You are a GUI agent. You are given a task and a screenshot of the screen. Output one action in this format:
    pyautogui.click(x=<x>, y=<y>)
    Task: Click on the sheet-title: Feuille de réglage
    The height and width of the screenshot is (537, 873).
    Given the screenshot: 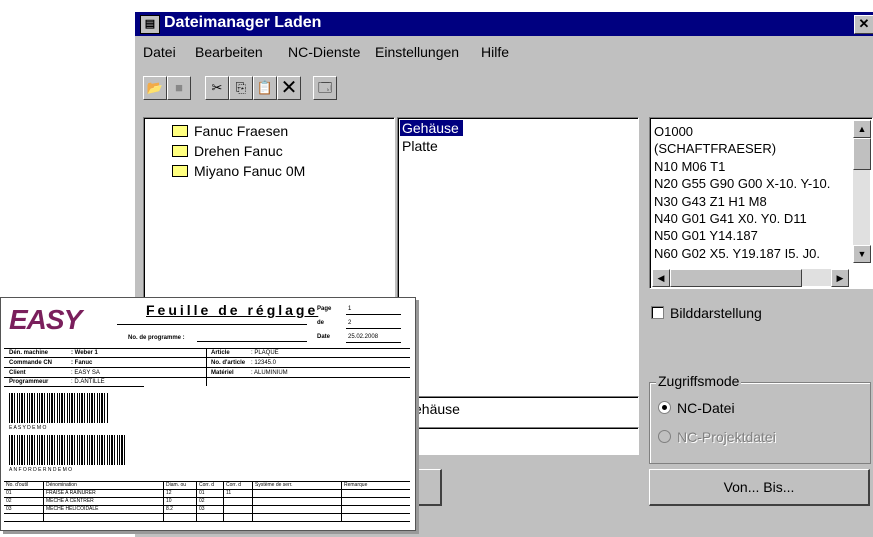 What is the action you would take?
    pyautogui.click(x=232, y=310)
    